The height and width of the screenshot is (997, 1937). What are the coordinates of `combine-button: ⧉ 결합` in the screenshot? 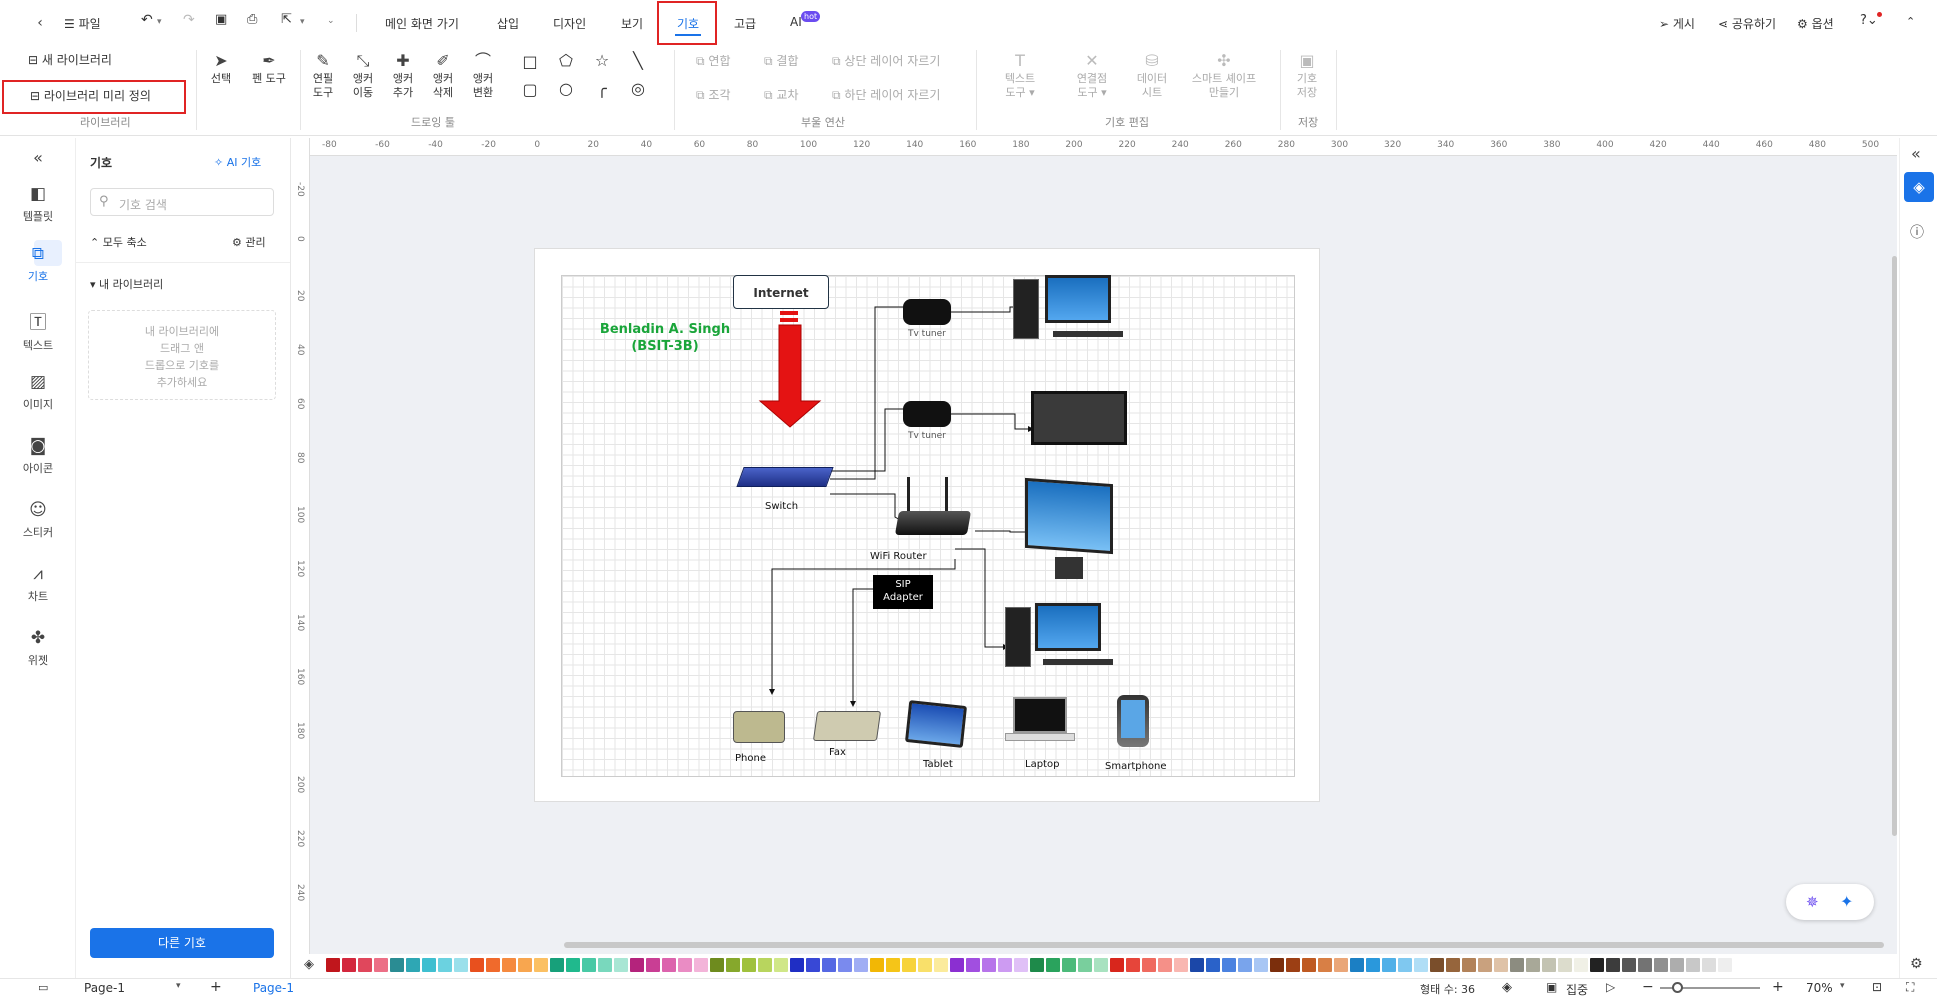 It's located at (781, 60).